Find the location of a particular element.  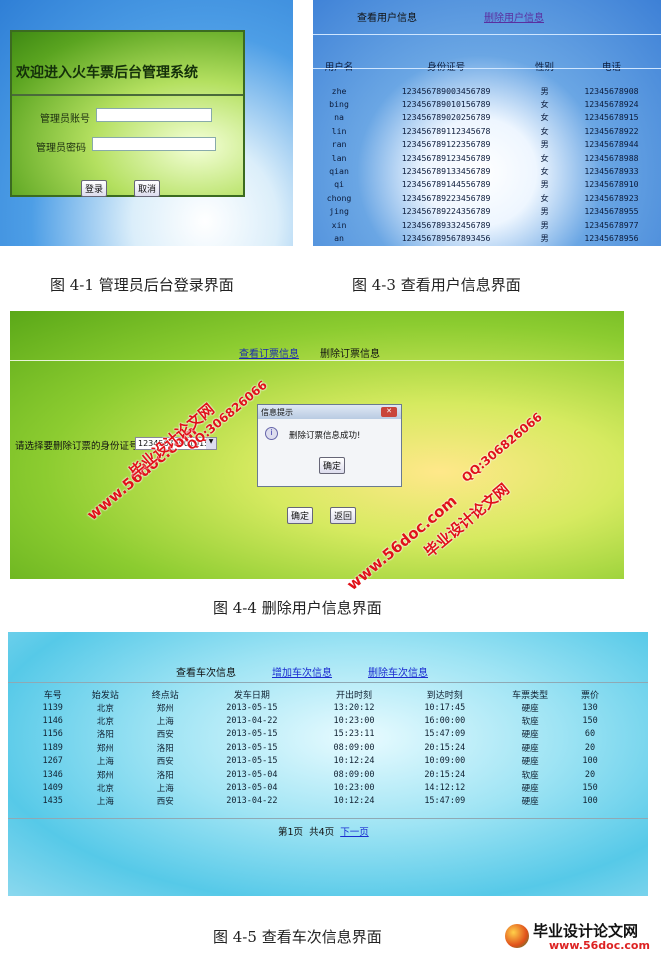

table-cell: 12345678922 is located at coordinates (611, 130).